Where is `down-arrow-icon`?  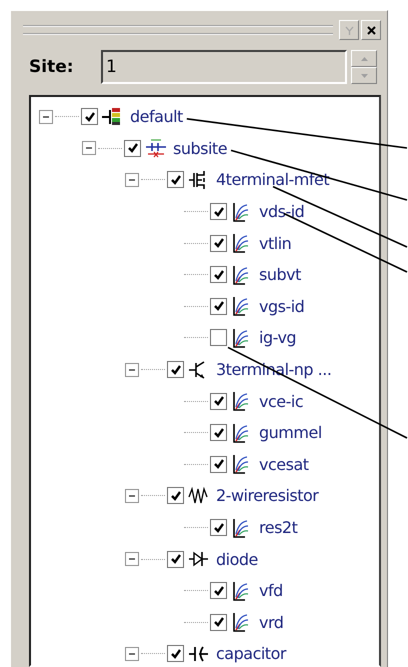 down-arrow-icon is located at coordinates (364, 76).